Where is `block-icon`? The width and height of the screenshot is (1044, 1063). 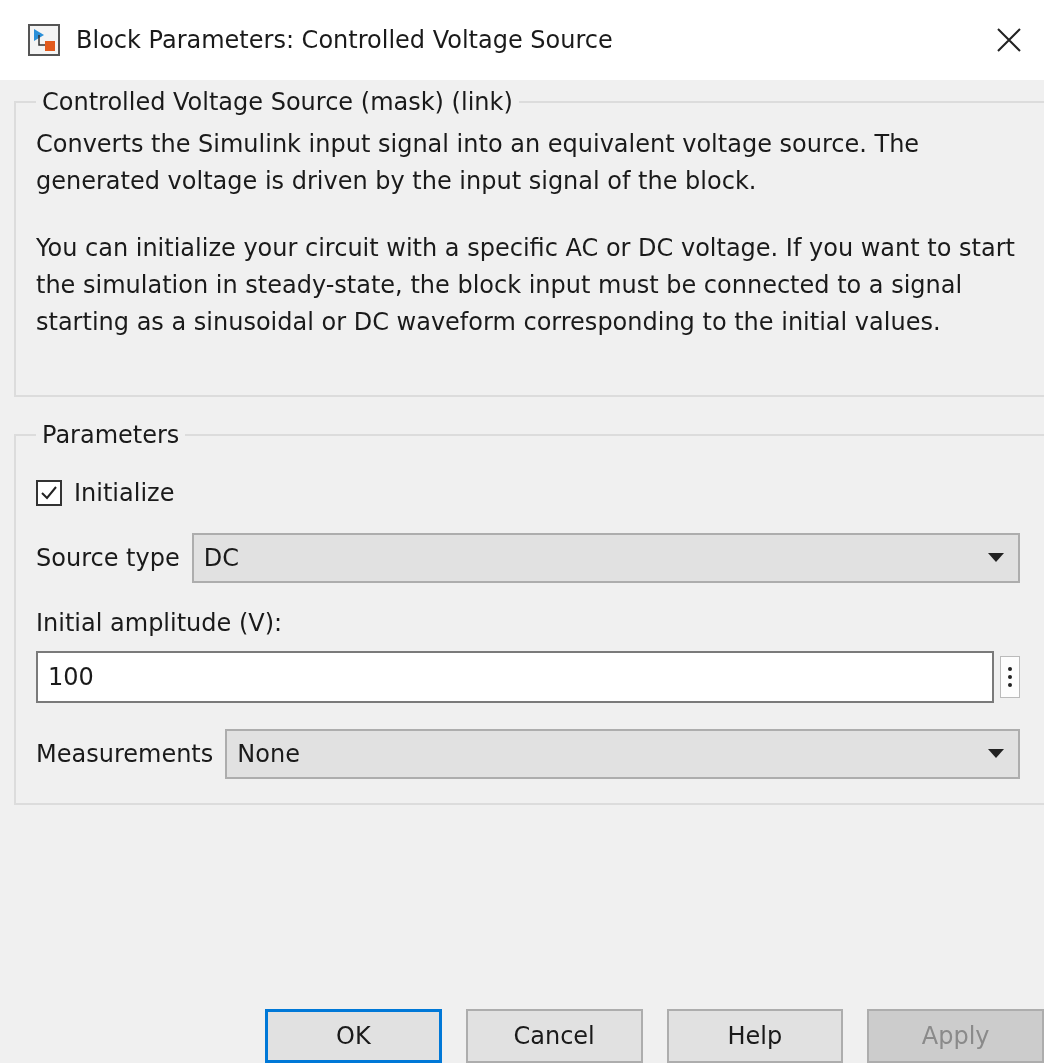 block-icon is located at coordinates (44, 40).